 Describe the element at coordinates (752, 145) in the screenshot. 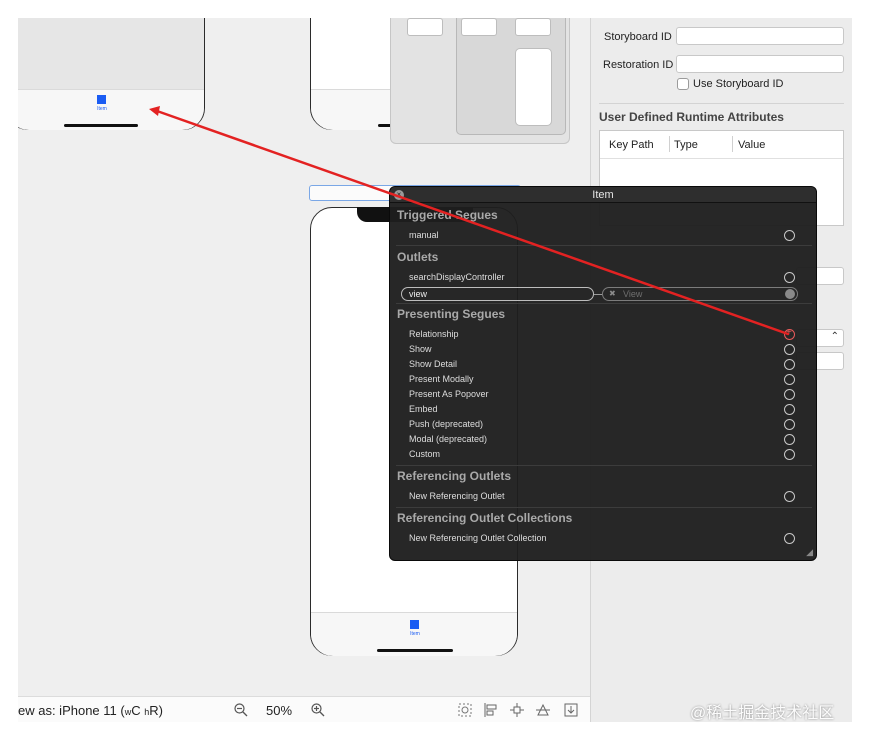

I see `column-value: Value` at that location.